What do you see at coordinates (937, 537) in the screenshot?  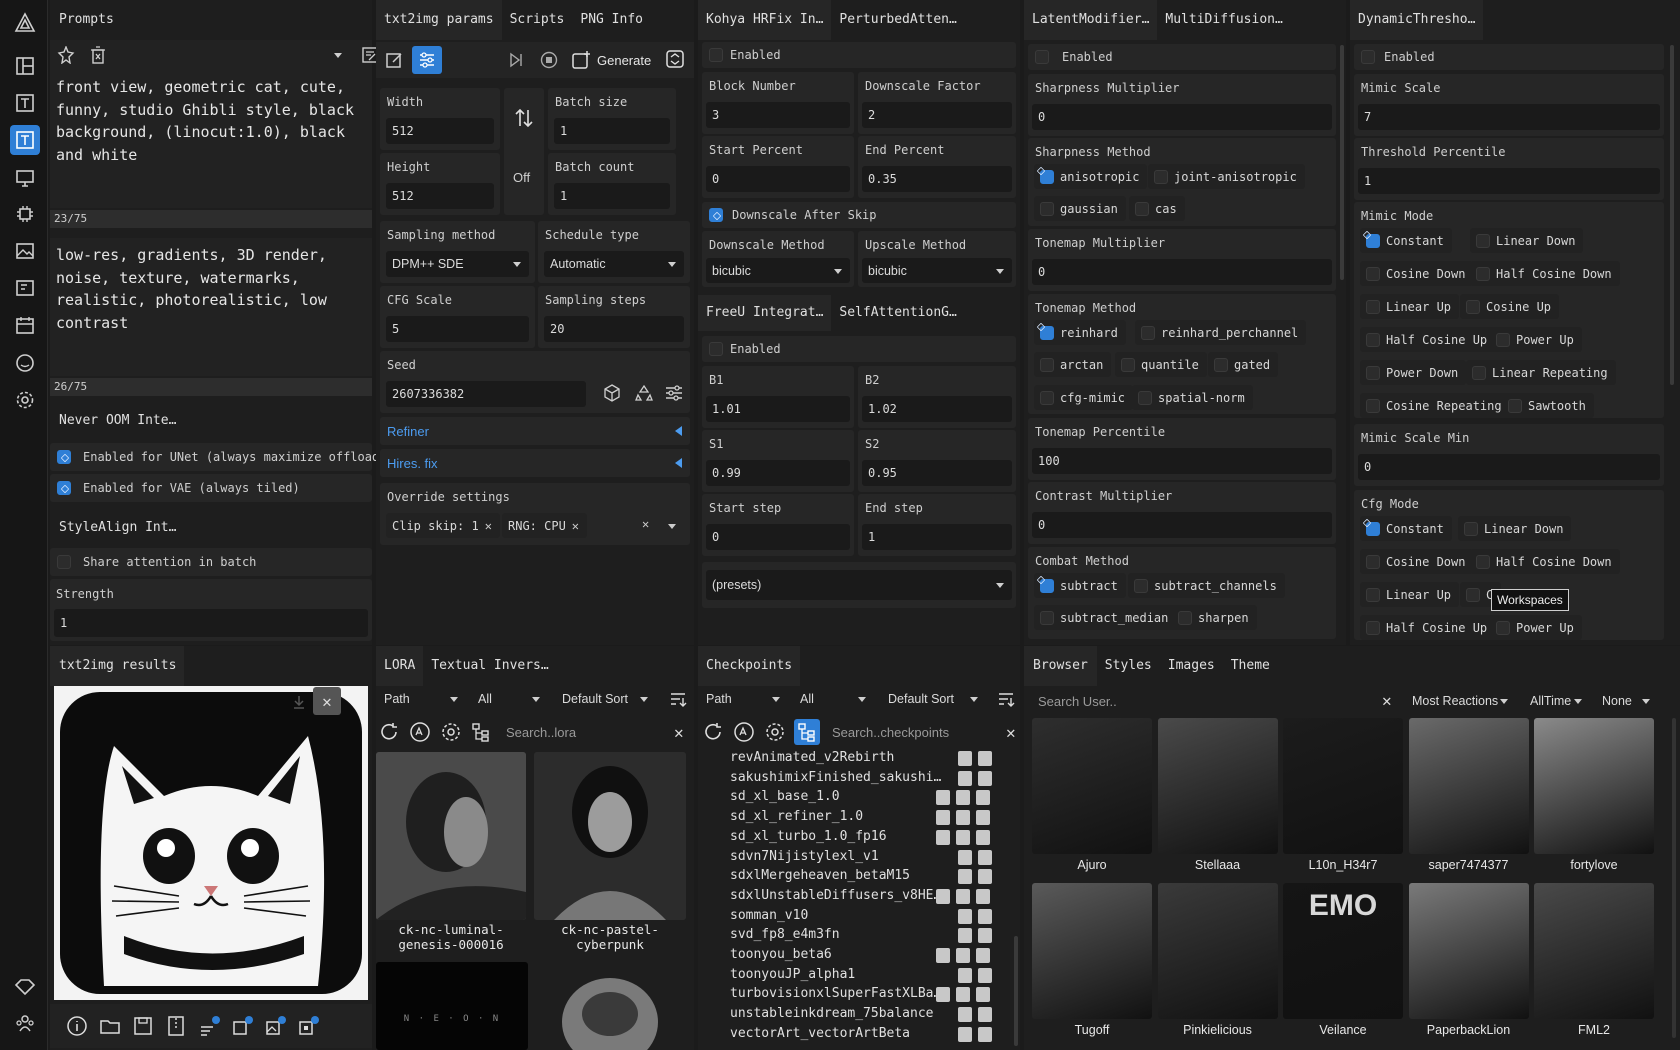 I see `end-step-input: 1` at bounding box center [937, 537].